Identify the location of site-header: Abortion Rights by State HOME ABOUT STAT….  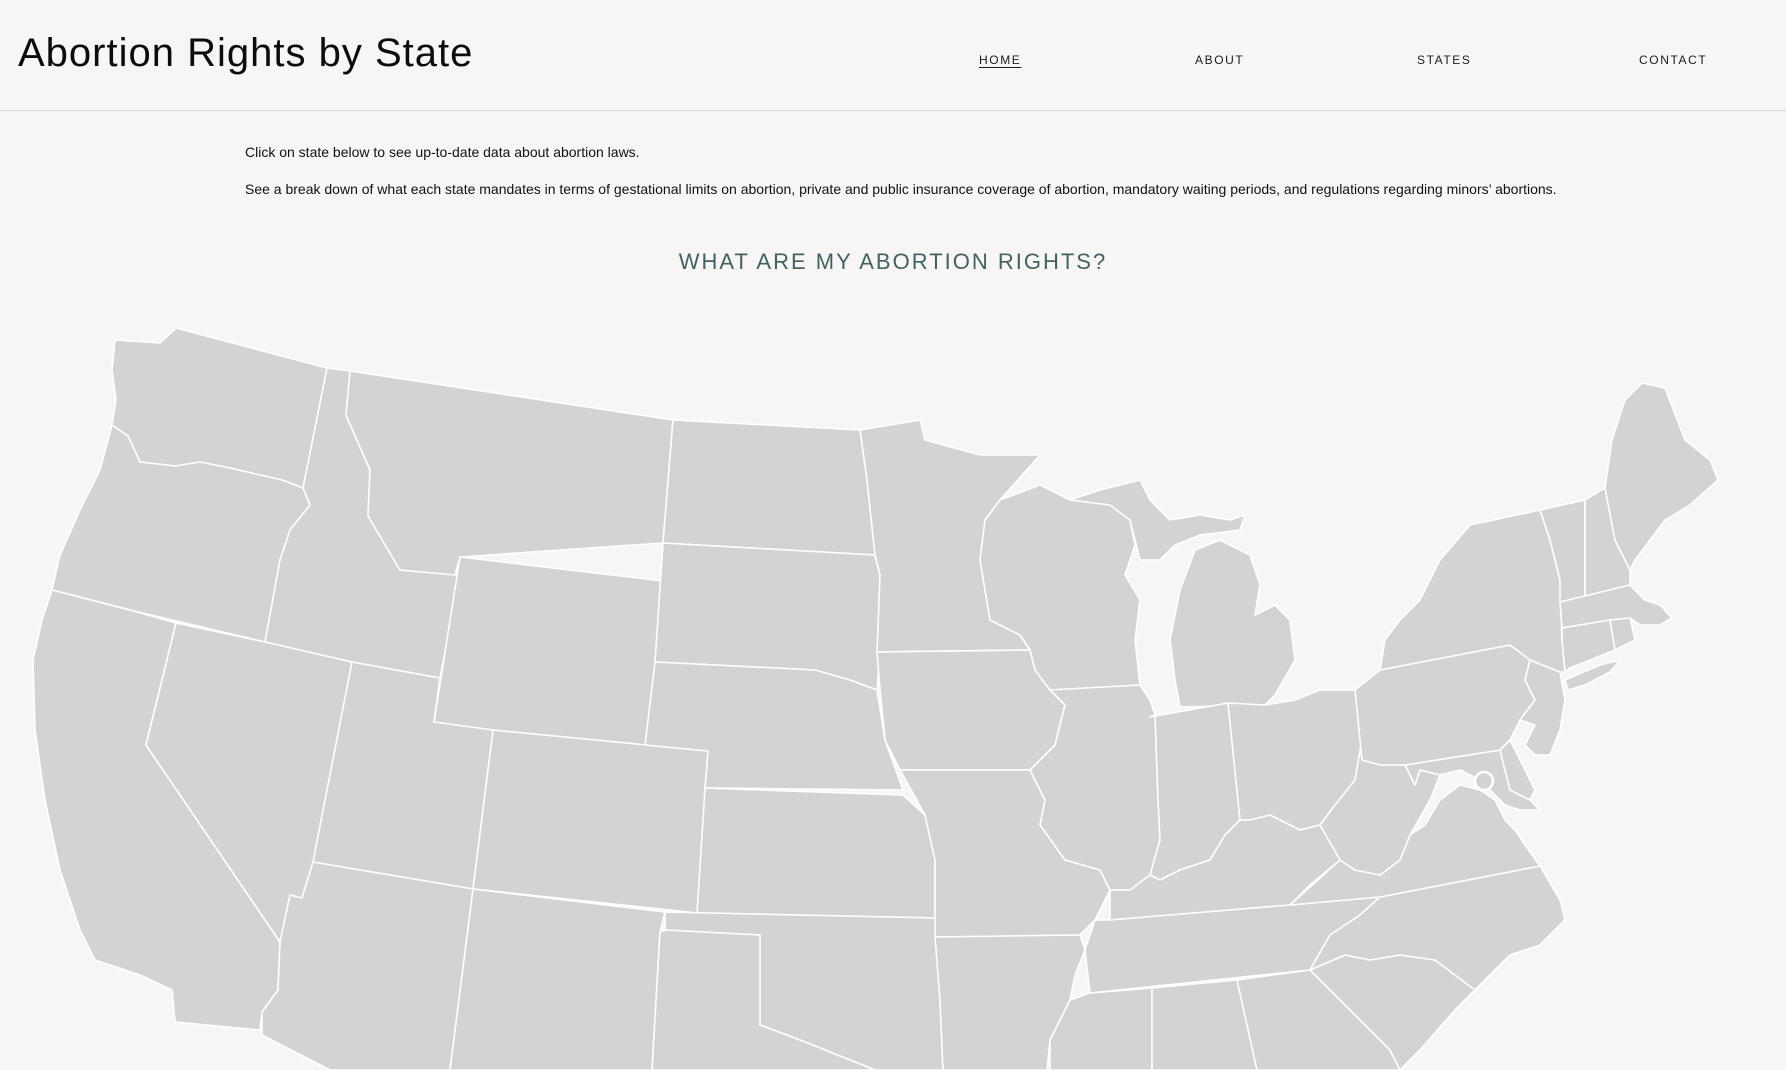
(893, 55).